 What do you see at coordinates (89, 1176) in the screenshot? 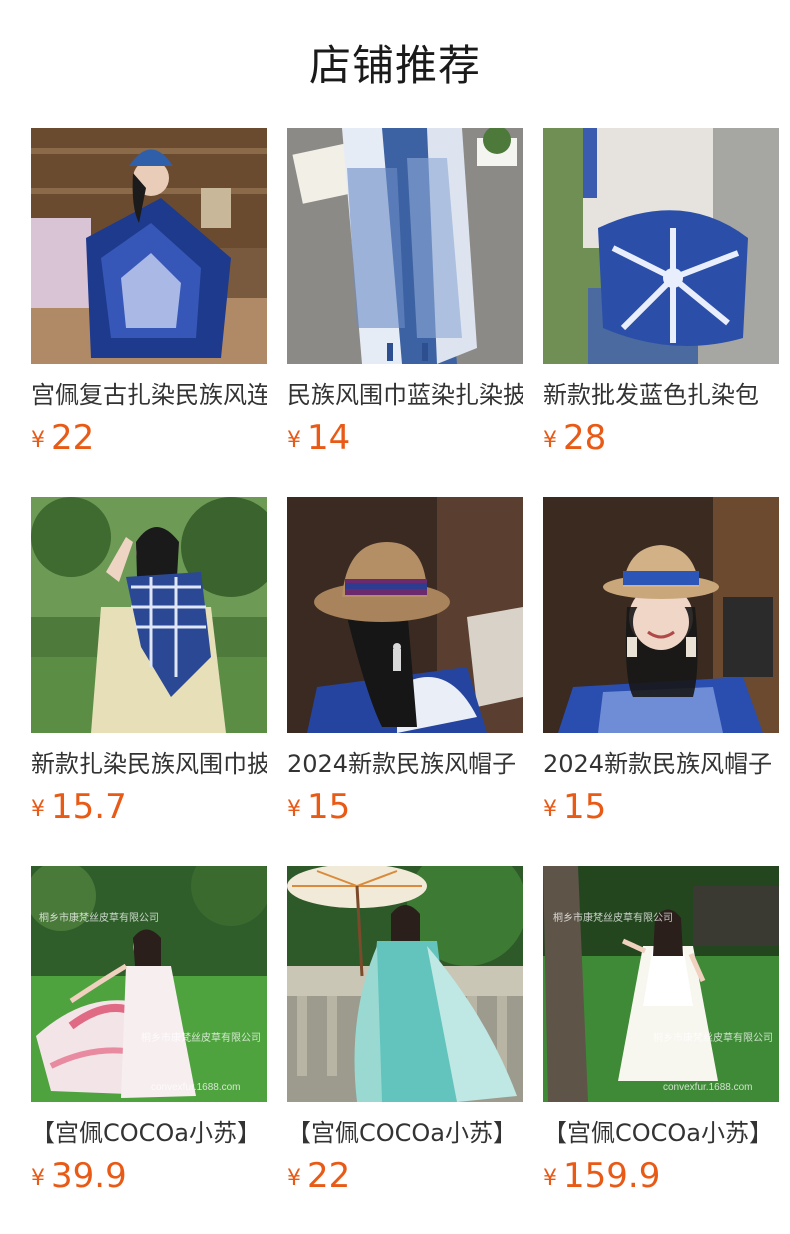
I see `price-value: 39.9` at bounding box center [89, 1176].